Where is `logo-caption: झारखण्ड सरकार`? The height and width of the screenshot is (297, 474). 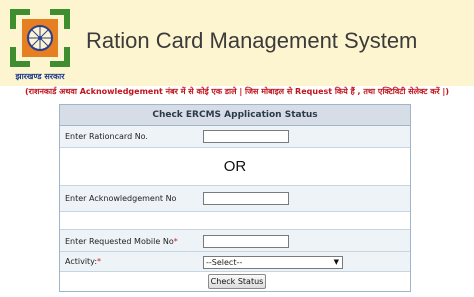 logo-caption: झारखण्ड सरकार is located at coordinates (40, 76).